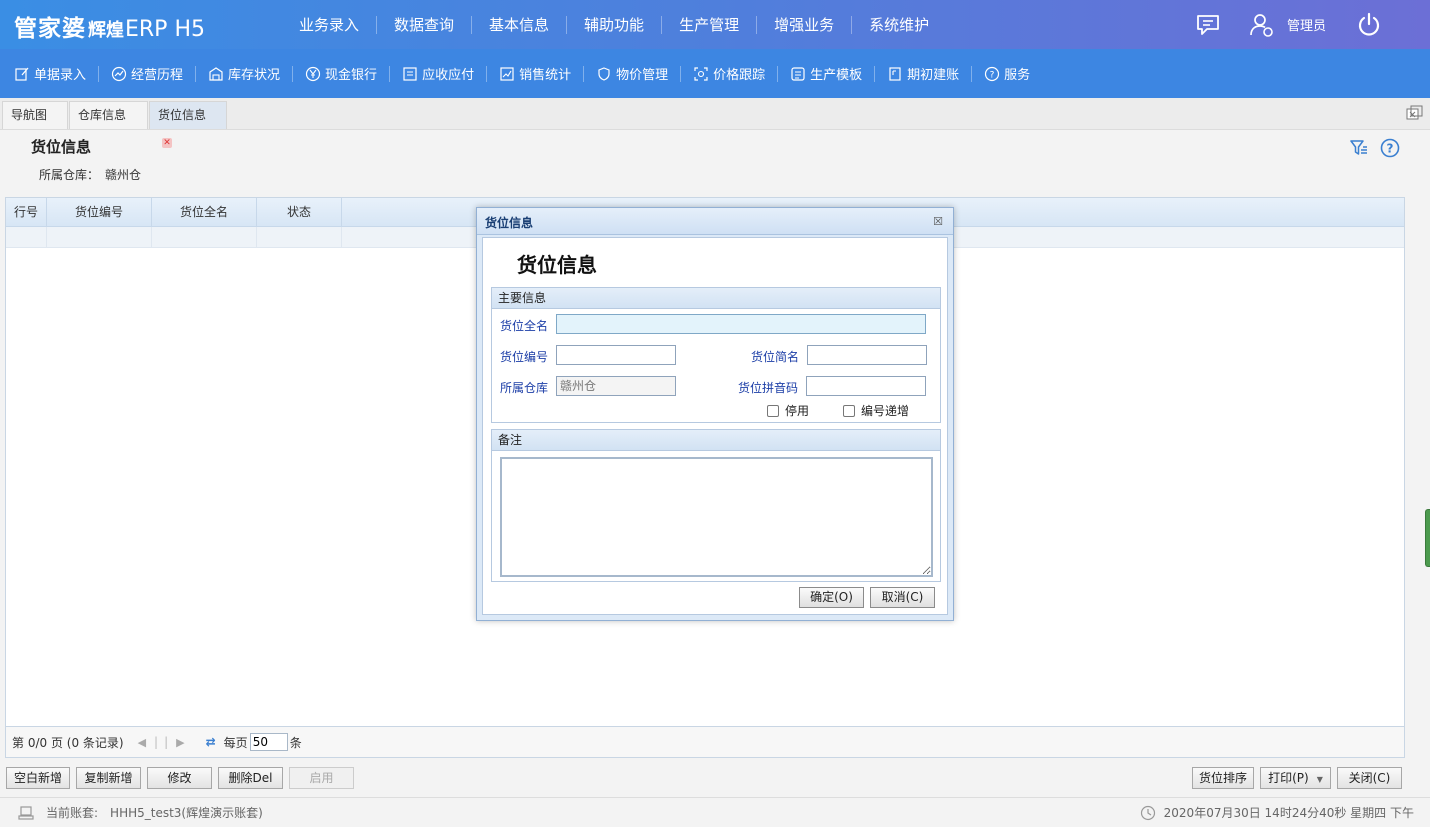 The height and width of the screenshot is (827, 1430). What do you see at coordinates (833, 74) in the screenshot?
I see `toolbar-item-production-template: 生产模板` at bounding box center [833, 74].